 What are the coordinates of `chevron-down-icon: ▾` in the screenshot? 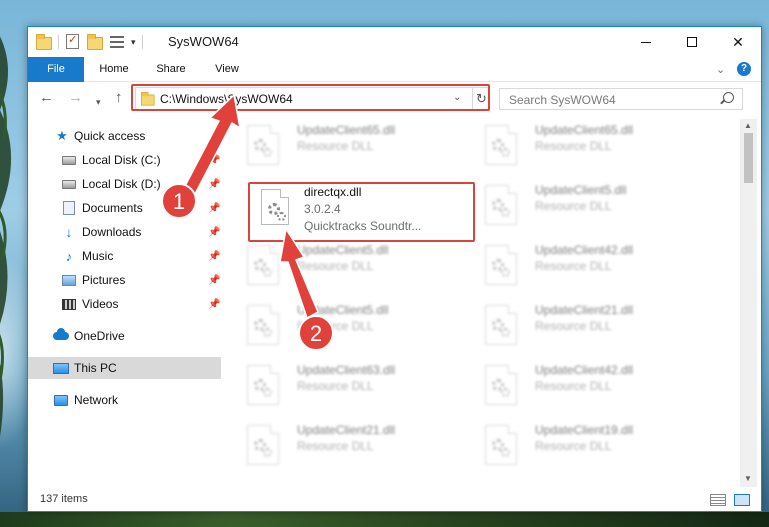 It's located at (133, 42).